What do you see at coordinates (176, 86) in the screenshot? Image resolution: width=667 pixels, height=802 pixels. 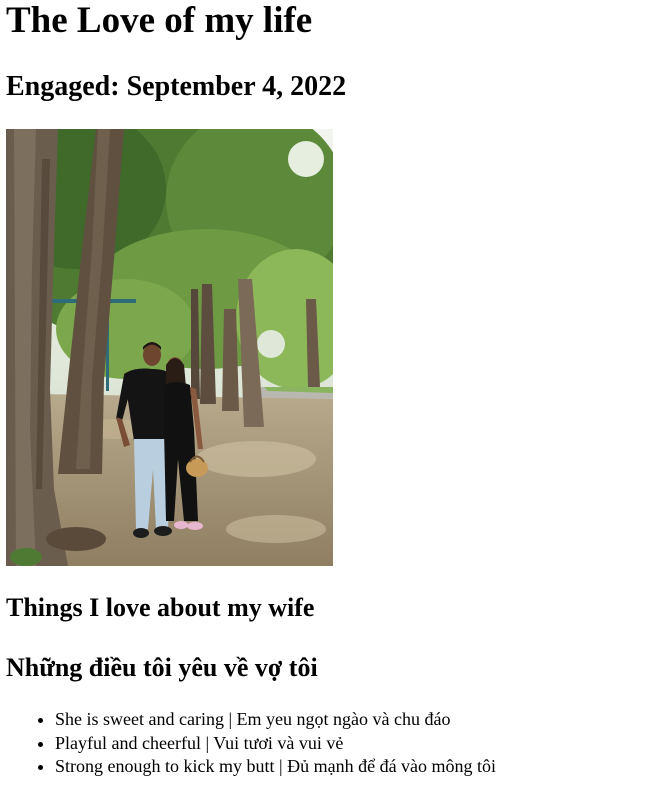 I see `engaged-date-heading: Engaged: September 4, 2022` at bounding box center [176, 86].